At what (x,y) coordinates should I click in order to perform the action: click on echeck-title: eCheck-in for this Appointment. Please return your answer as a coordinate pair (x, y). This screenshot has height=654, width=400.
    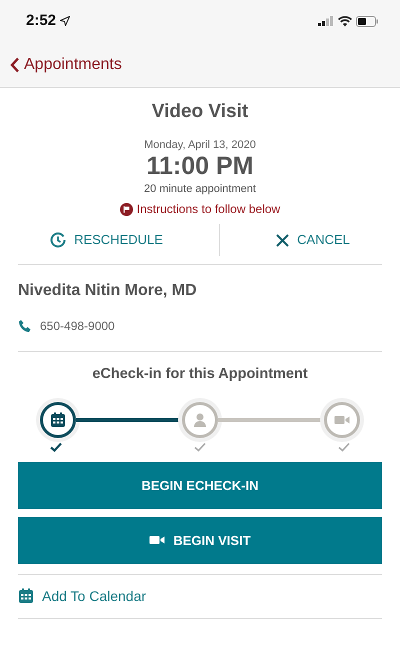
    Looking at the image, I should click on (200, 374).